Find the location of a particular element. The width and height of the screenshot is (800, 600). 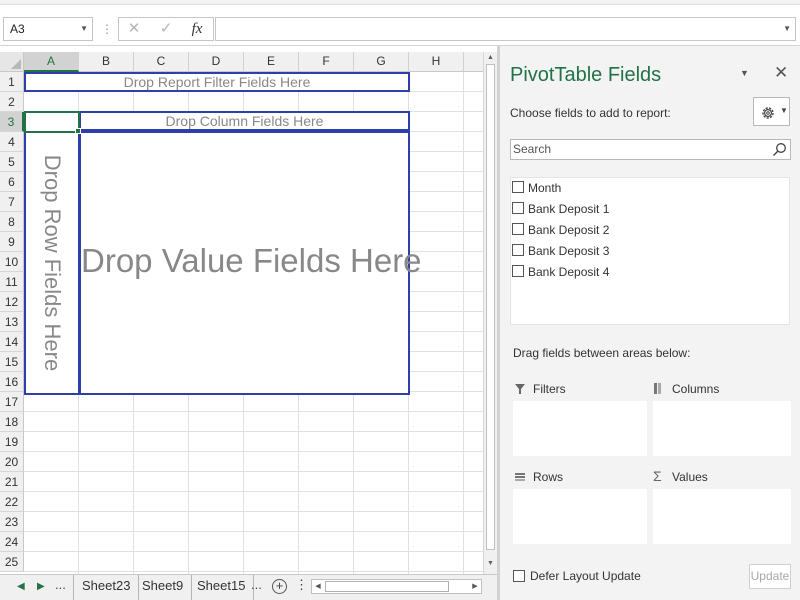

active-cell-a3 is located at coordinates (52, 122).